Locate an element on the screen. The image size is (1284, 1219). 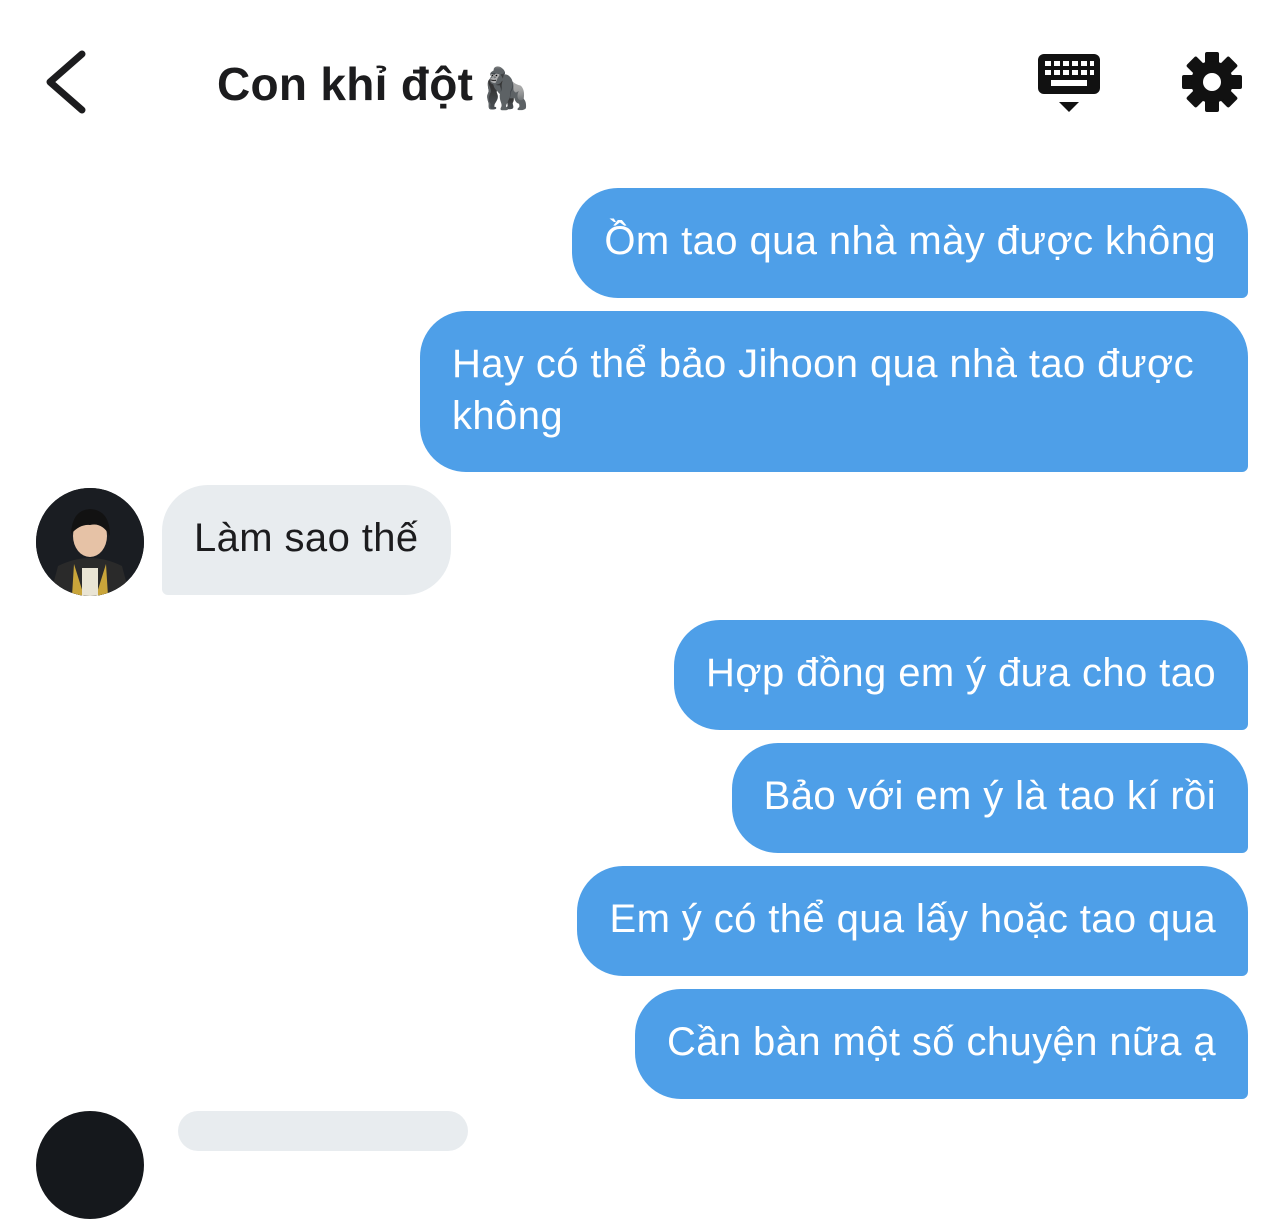
message-bubble-outgoing: Bảo với em ý là tao kí rồi is located at coordinates (989, 798).